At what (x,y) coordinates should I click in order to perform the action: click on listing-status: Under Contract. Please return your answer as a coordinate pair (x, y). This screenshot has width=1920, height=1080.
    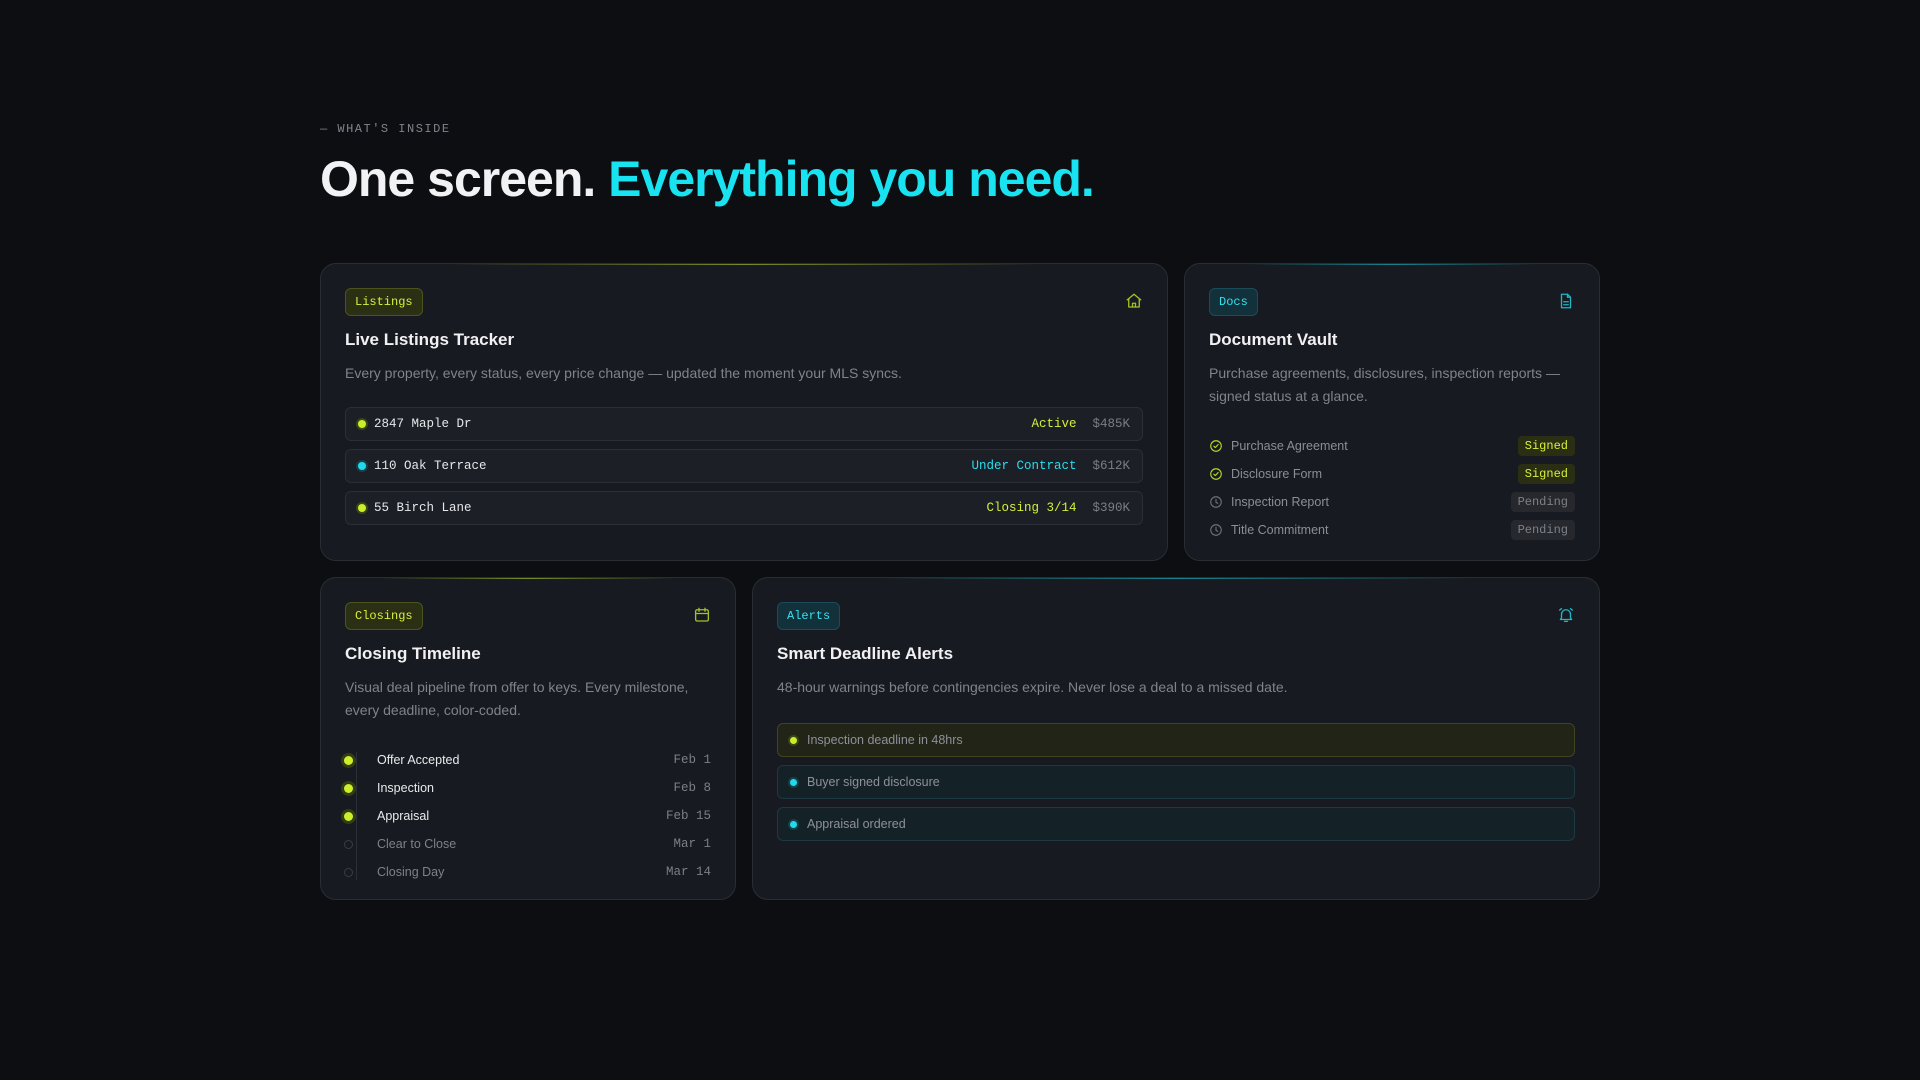
    Looking at the image, I should click on (1024, 466).